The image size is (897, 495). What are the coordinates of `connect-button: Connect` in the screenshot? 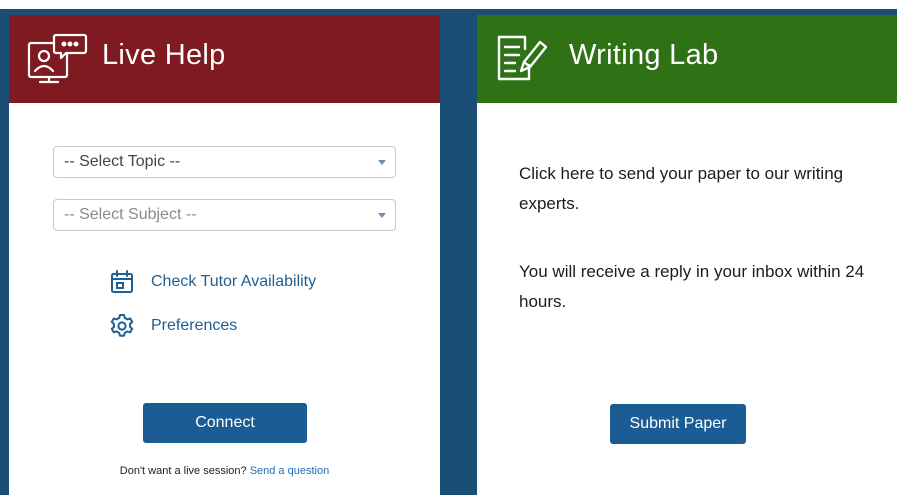 It's located at (225, 423).